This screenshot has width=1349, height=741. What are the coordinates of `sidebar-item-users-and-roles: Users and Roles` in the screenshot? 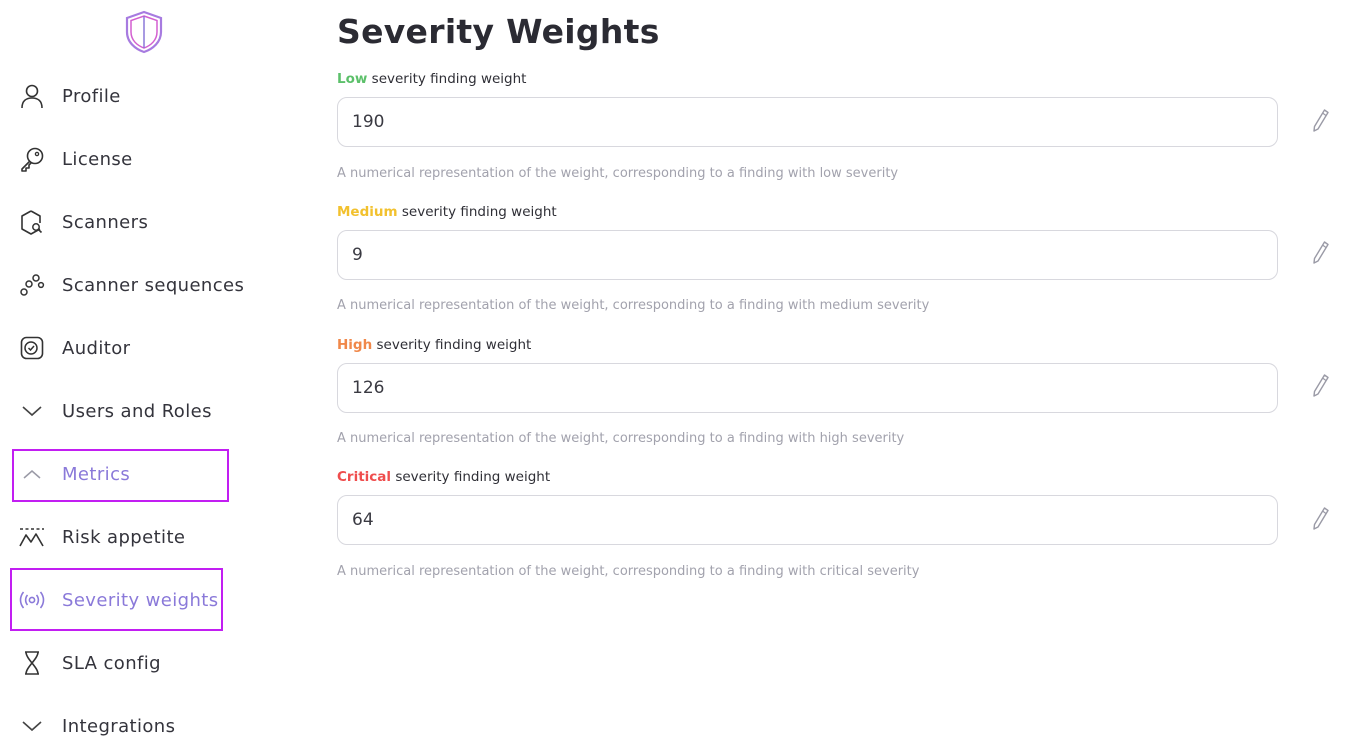 It's located at (145, 411).